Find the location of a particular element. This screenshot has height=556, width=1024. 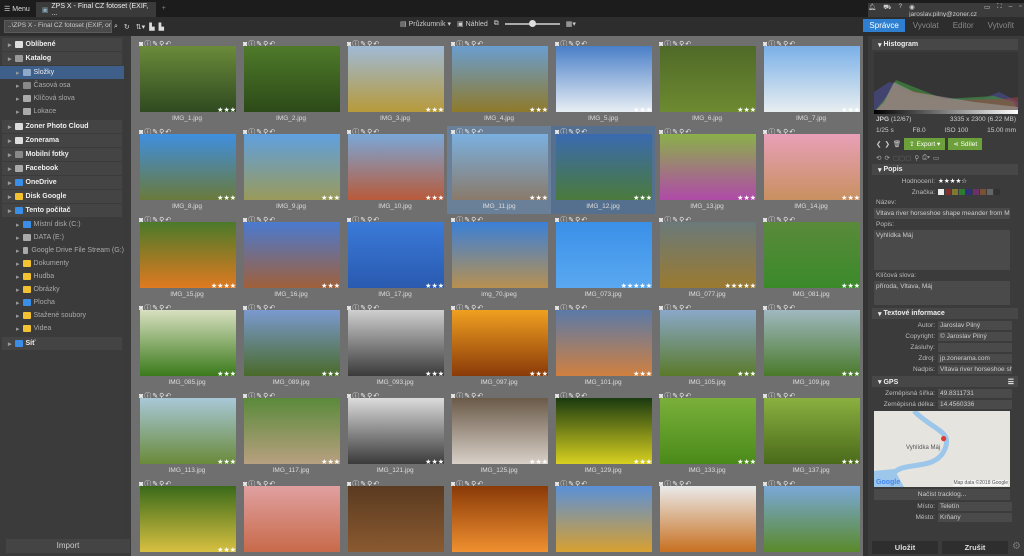

save-button: Uložit is located at coordinates (905, 547).